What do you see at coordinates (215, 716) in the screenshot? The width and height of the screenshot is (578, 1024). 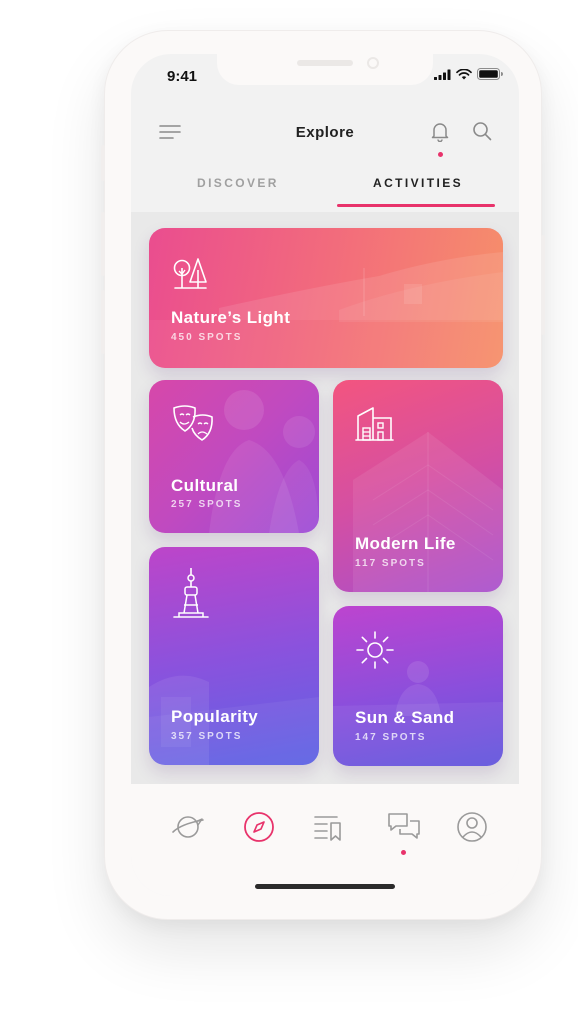 I see `card-title: Popularity` at bounding box center [215, 716].